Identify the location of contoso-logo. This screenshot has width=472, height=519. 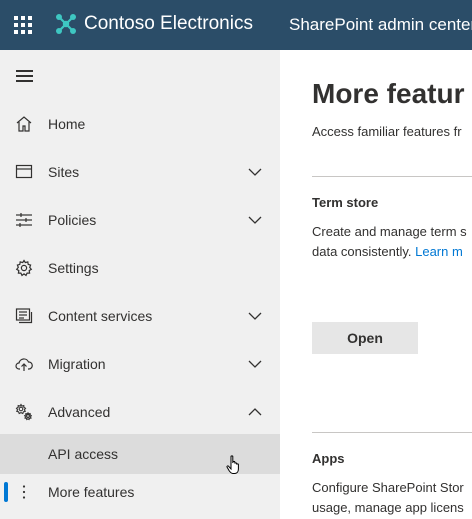
(66, 24).